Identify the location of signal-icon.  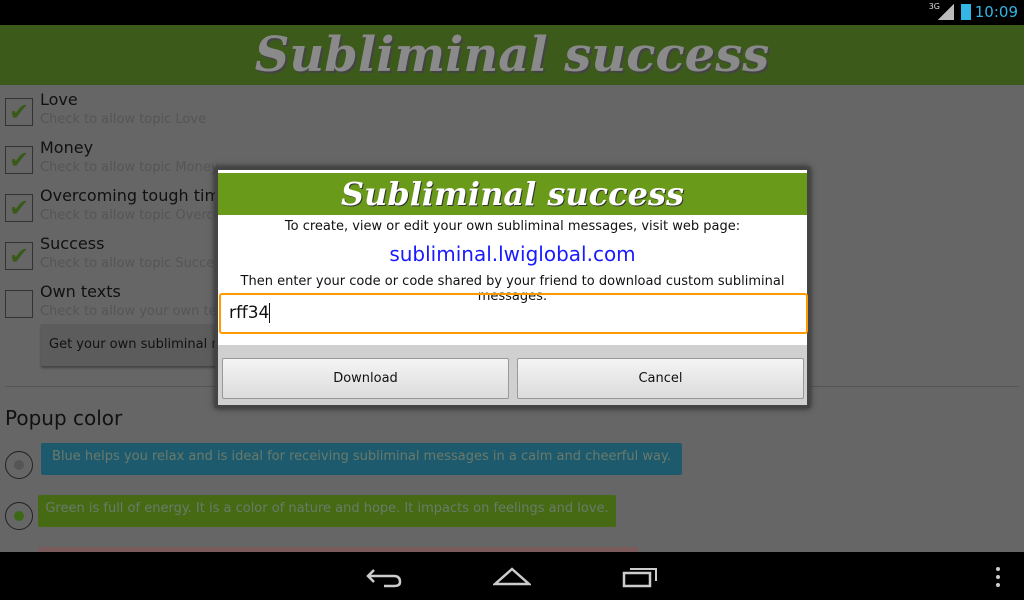
(946, 12).